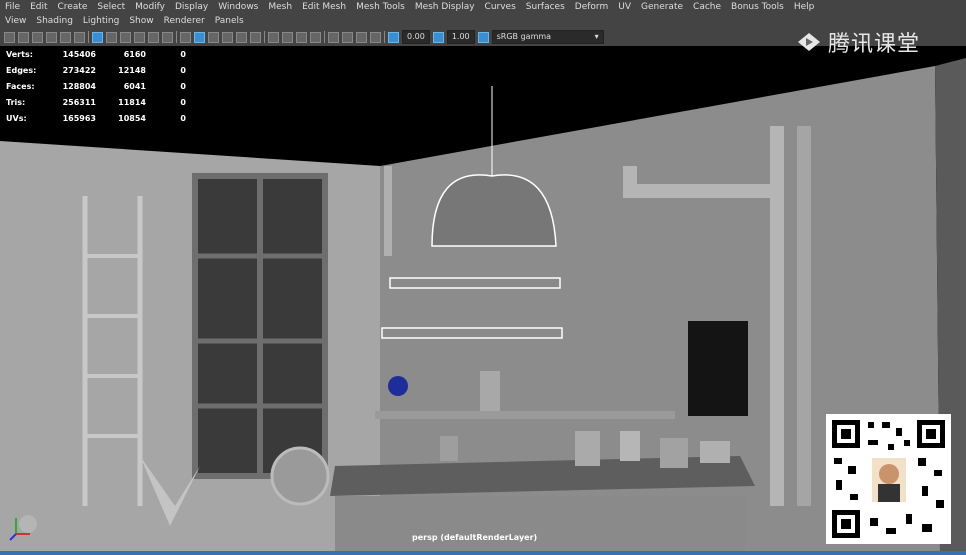 Image resolution: width=966 pixels, height=555 pixels. Describe the element at coordinates (134, 86) in the screenshot. I see `hud-value: 6041` at that location.